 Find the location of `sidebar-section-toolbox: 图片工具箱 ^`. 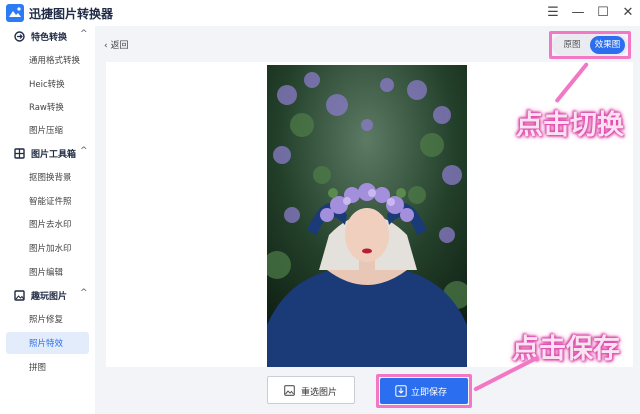

sidebar-section-toolbox: 图片工具箱 ^ is located at coordinates (47, 154).